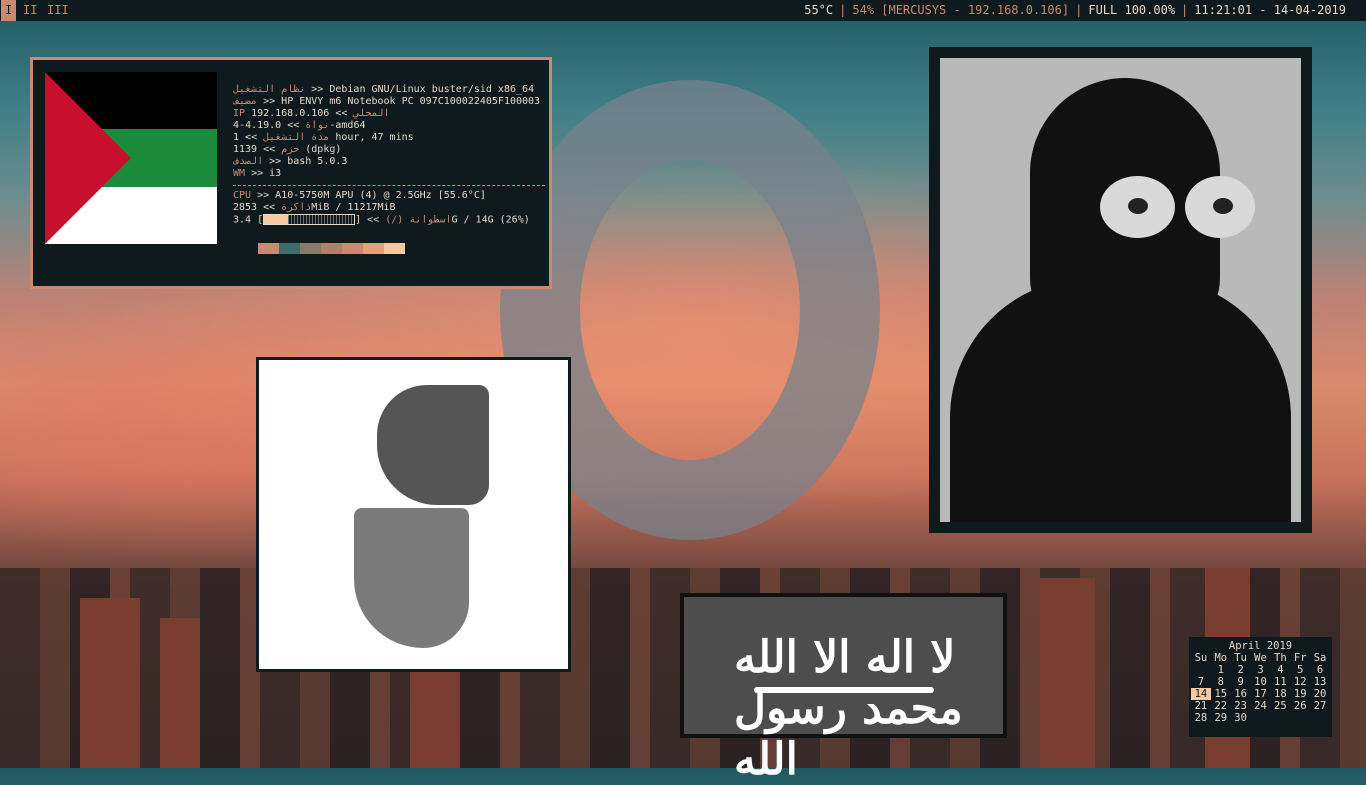 This screenshot has height=785, width=1366. I want to click on color-palette, so click(331, 248).